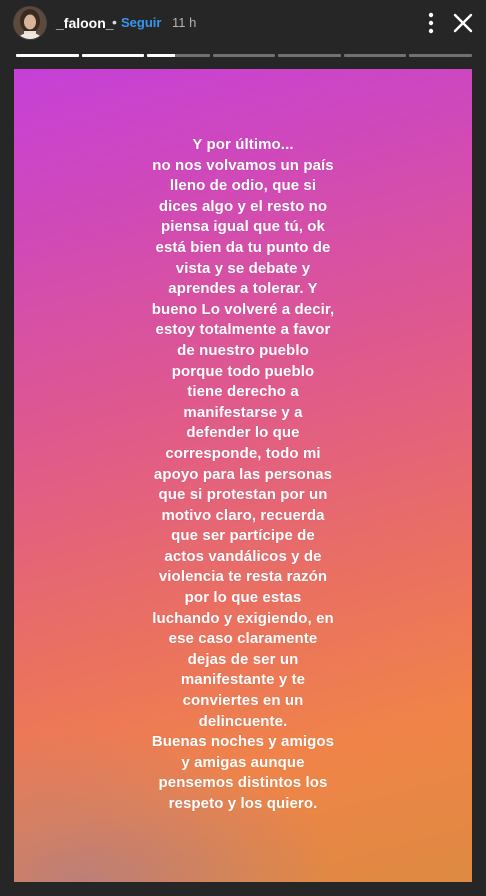 The height and width of the screenshot is (896, 486). I want to click on story-text-line: pensemos distintos los, so click(243, 783).